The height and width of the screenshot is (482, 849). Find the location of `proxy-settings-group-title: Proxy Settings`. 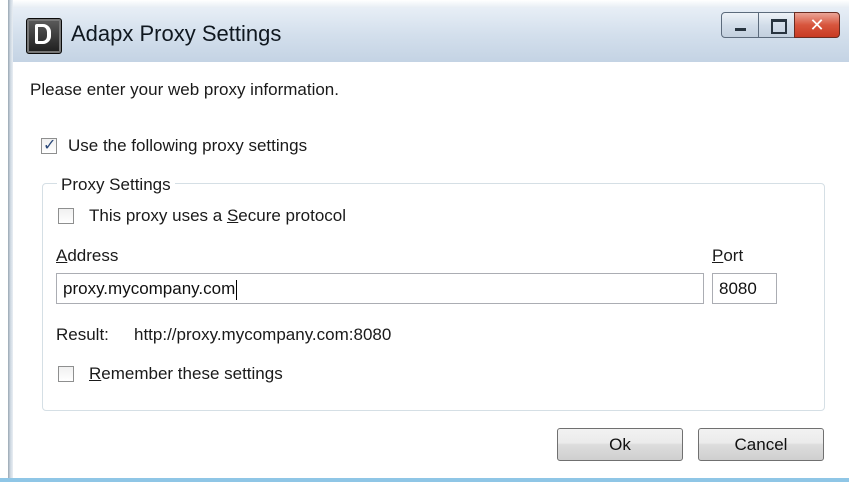

proxy-settings-group-title: Proxy Settings is located at coordinates (116, 185).